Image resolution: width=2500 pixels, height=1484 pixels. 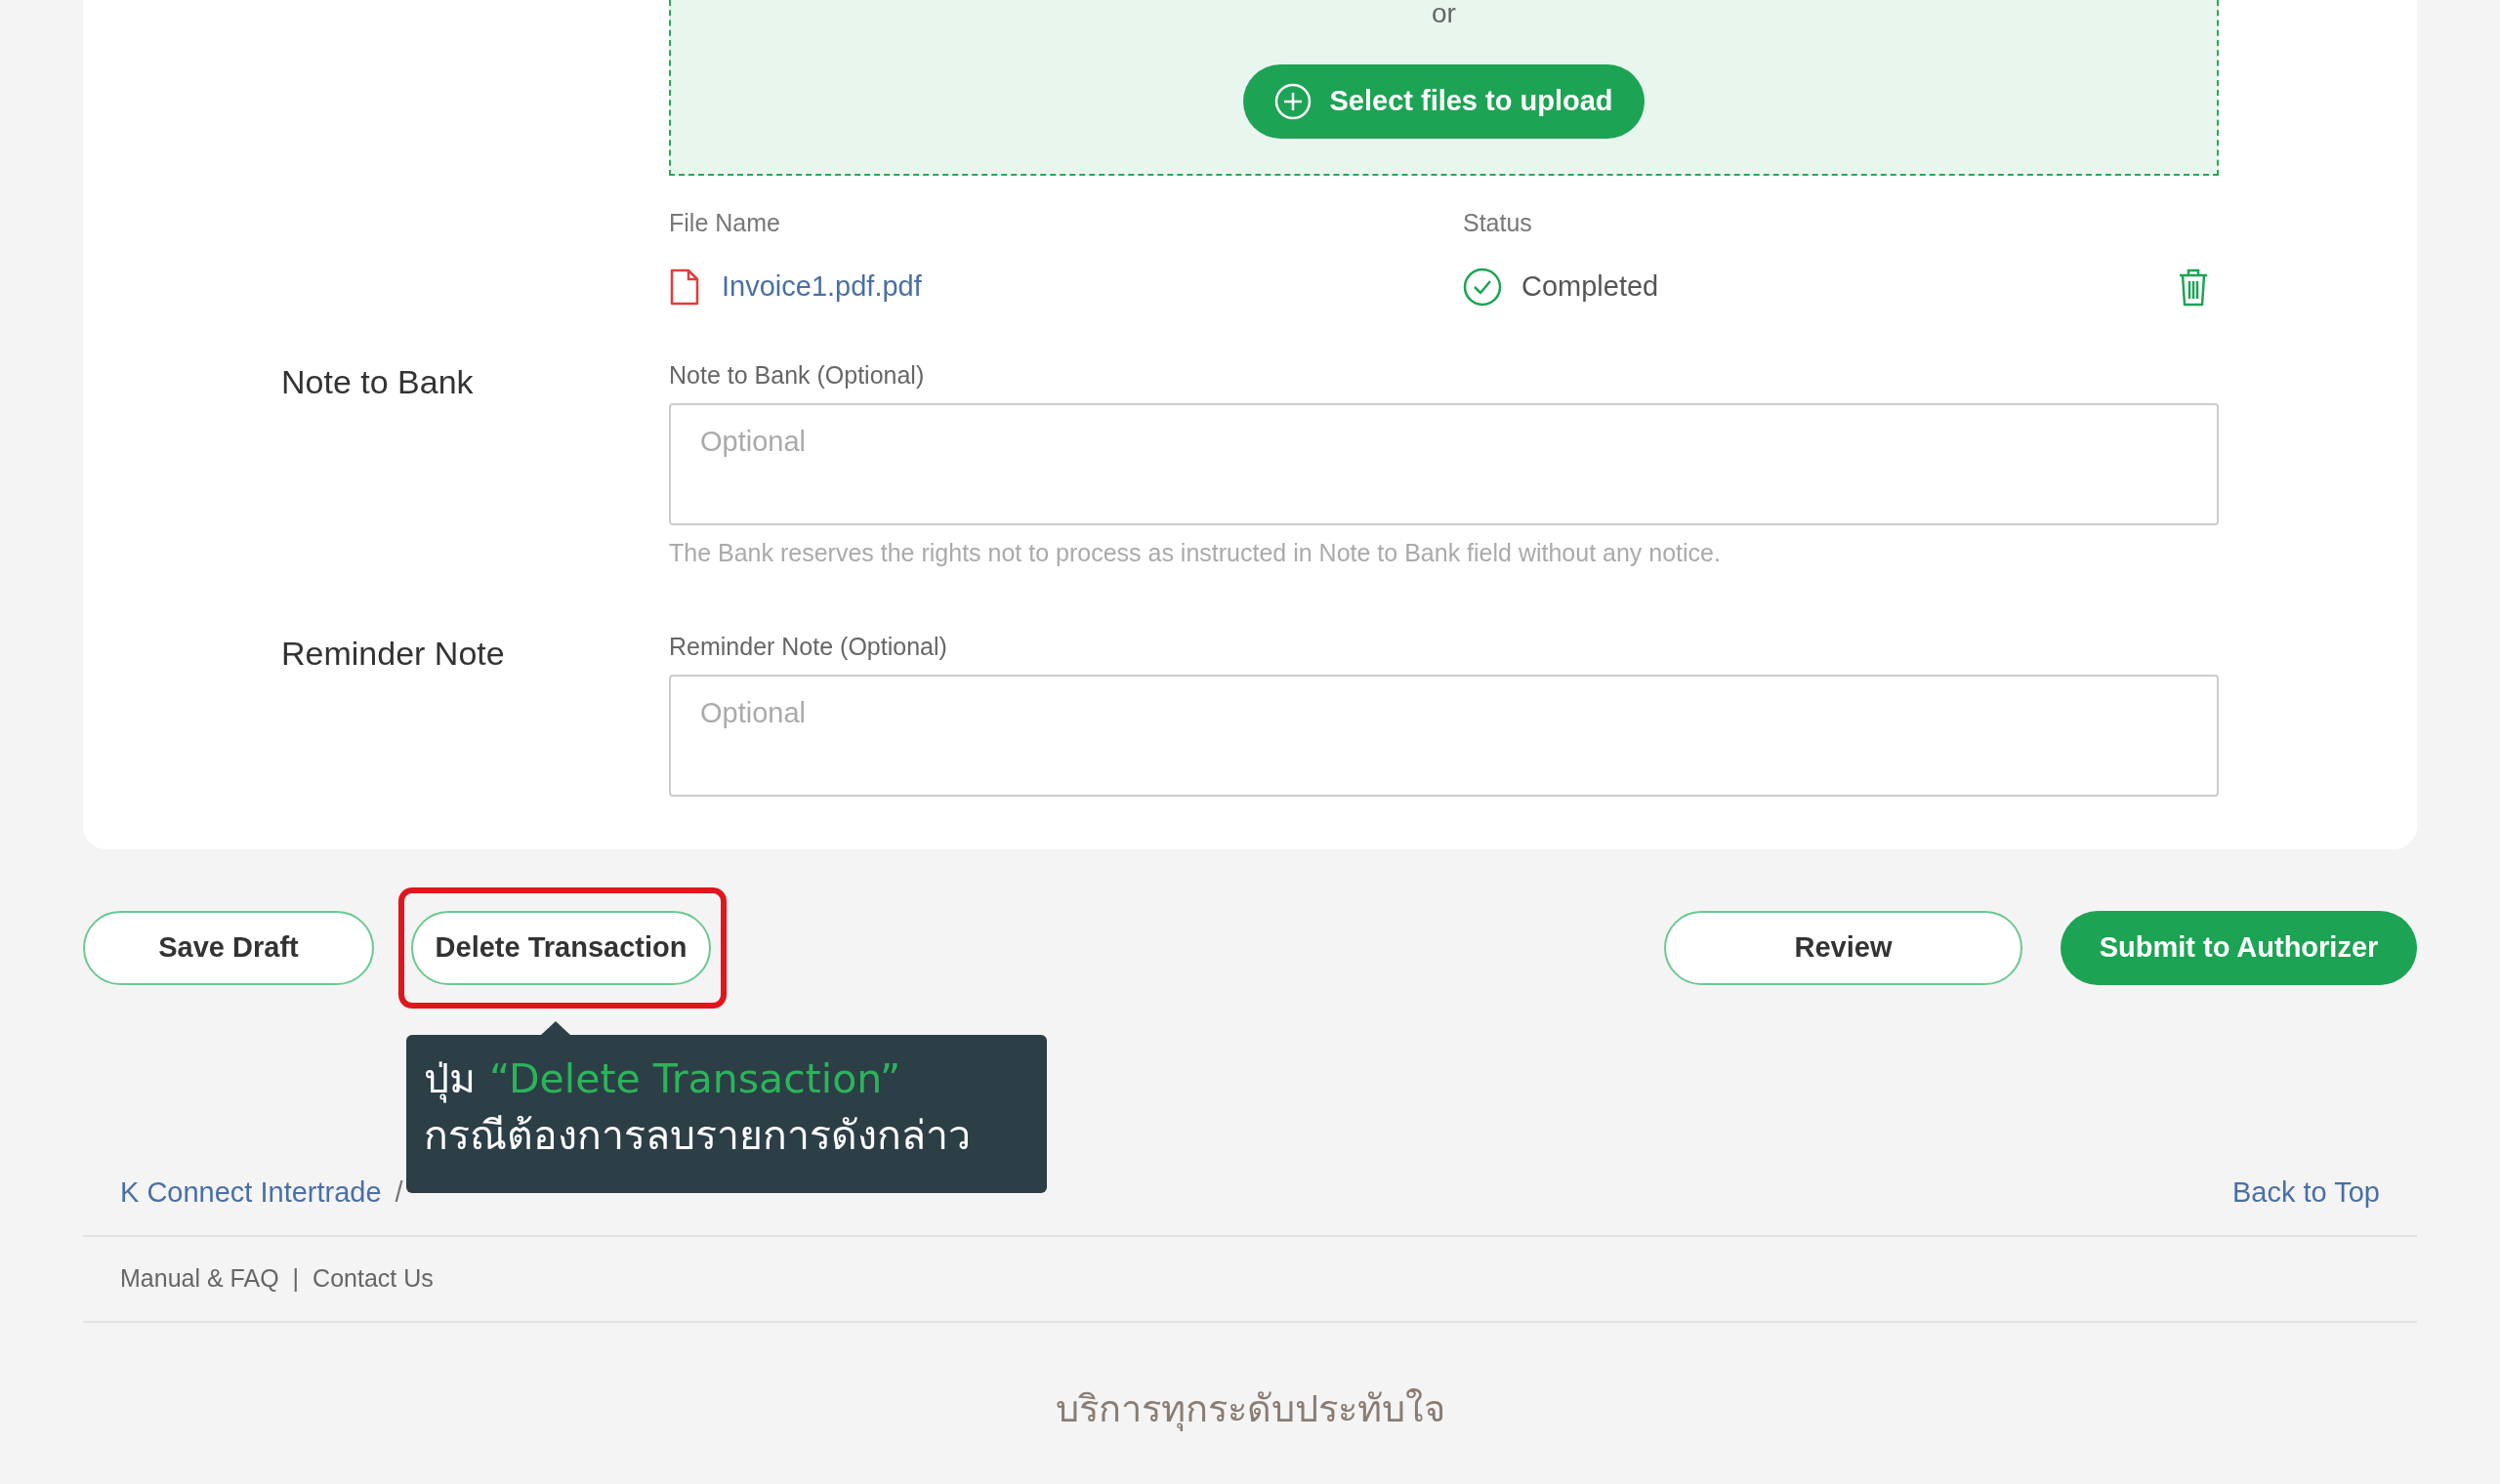 What do you see at coordinates (199, 1279) in the screenshot?
I see `footer-link: Manual & FAQ` at bounding box center [199, 1279].